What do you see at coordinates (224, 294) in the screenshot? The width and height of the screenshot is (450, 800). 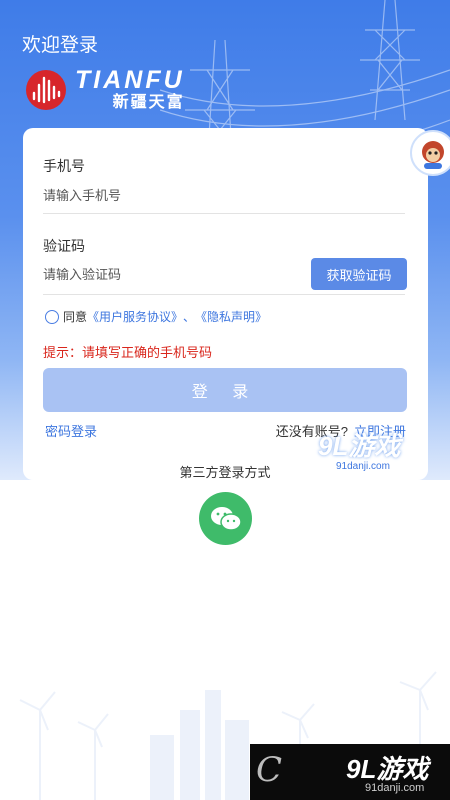 I see `code-divider` at bounding box center [224, 294].